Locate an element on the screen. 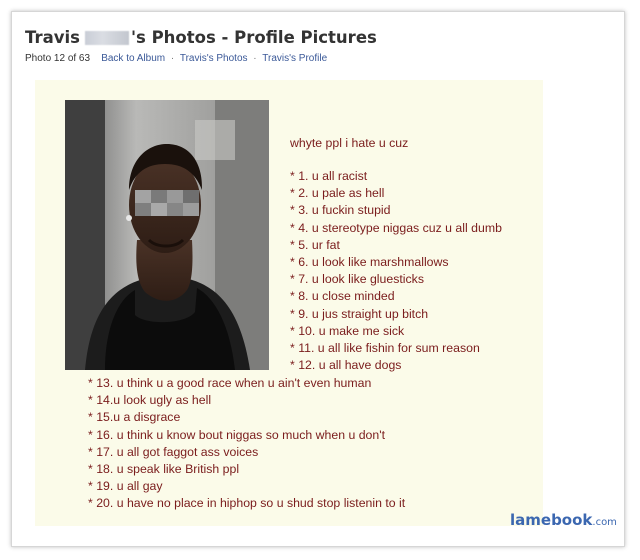 The height and width of the screenshot is (560, 640). list-item: * 10. u make me sick is located at coordinates (347, 330).